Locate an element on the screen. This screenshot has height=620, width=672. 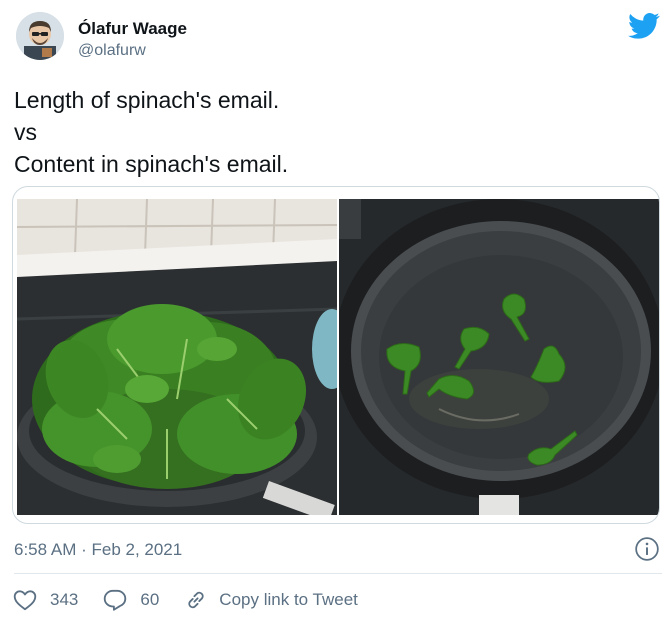
tweet-text-line: Content in spinach's email. is located at coordinates (151, 164).